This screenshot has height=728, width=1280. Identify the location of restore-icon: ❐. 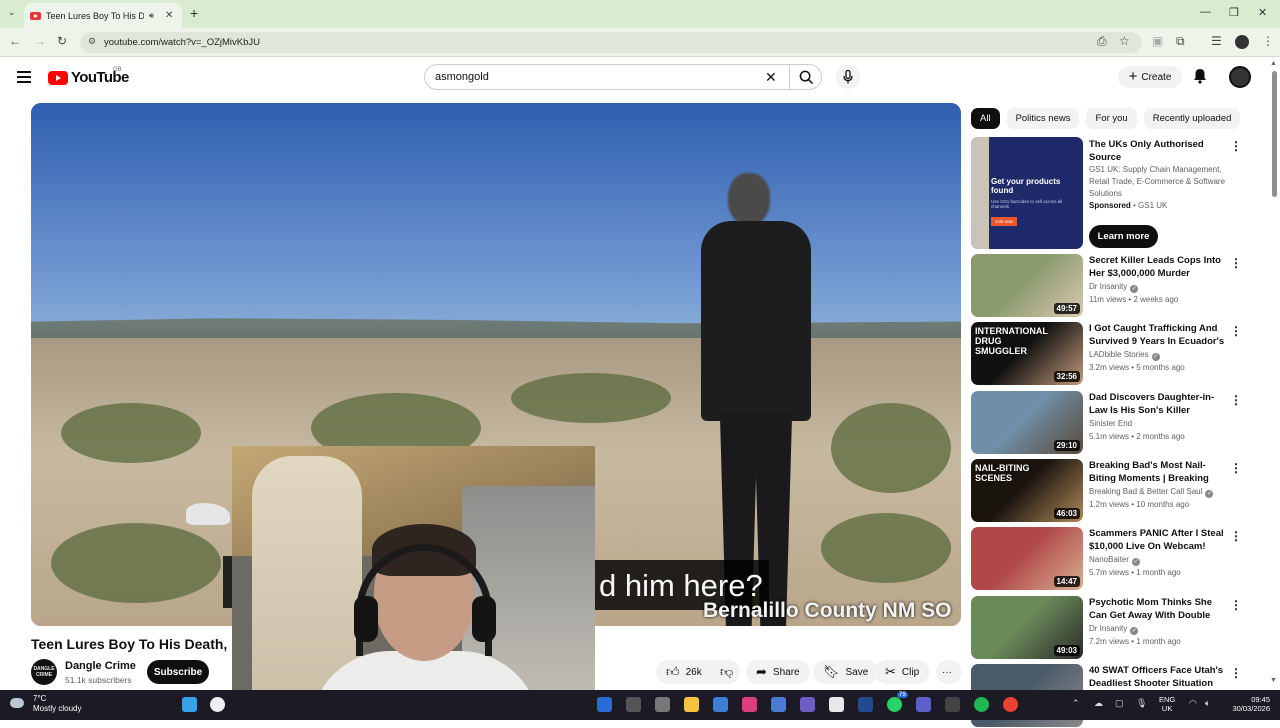
(1234, 12).